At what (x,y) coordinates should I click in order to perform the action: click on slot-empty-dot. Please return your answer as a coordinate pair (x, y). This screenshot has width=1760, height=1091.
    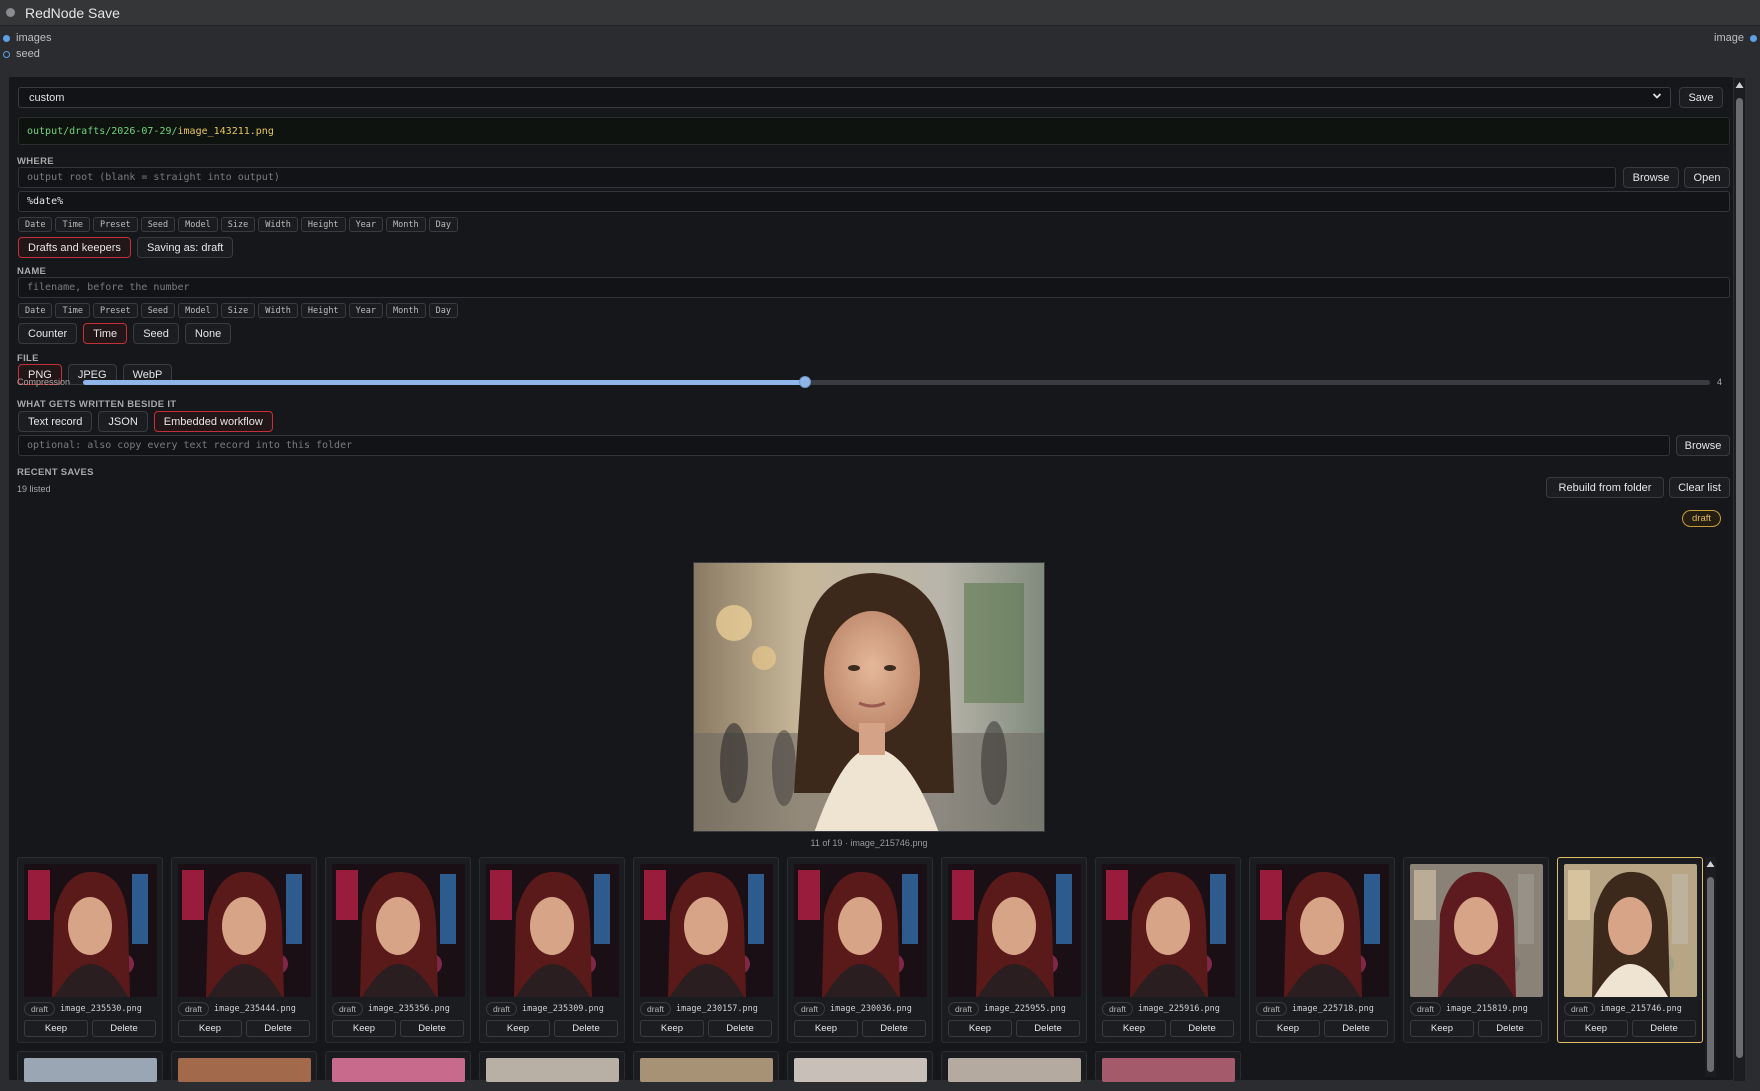
    Looking at the image, I should click on (6, 54).